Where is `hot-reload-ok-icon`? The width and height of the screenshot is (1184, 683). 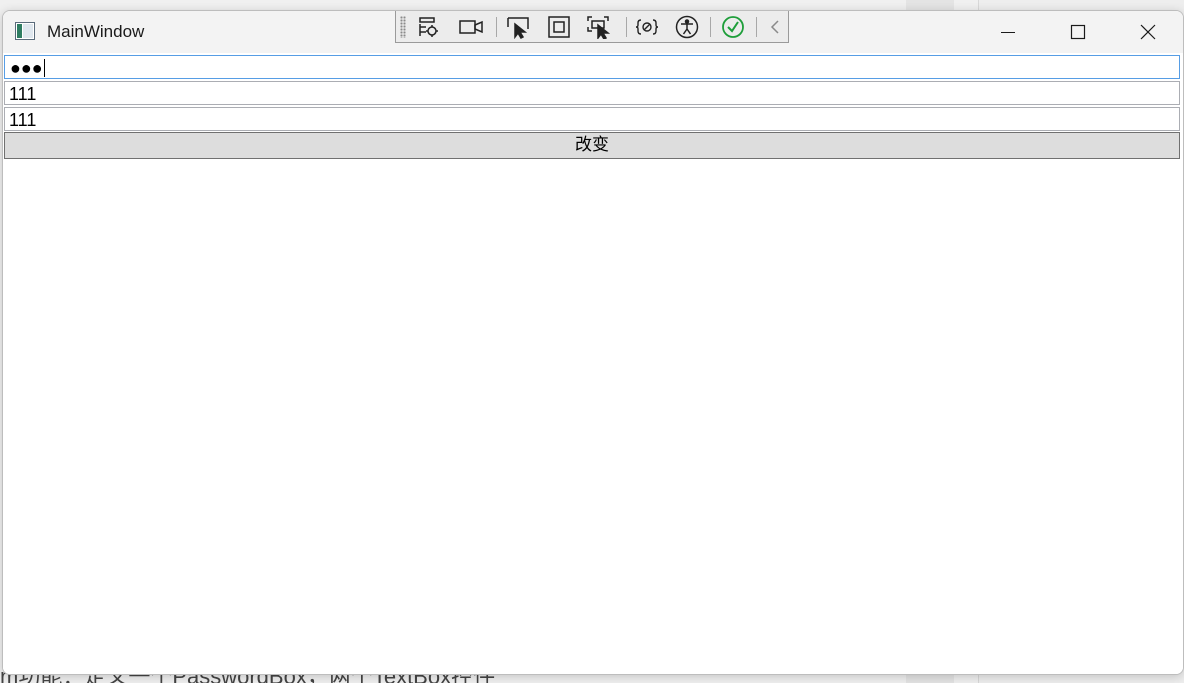 hot-reload-ok-icon is located at coordinates (733, 27).